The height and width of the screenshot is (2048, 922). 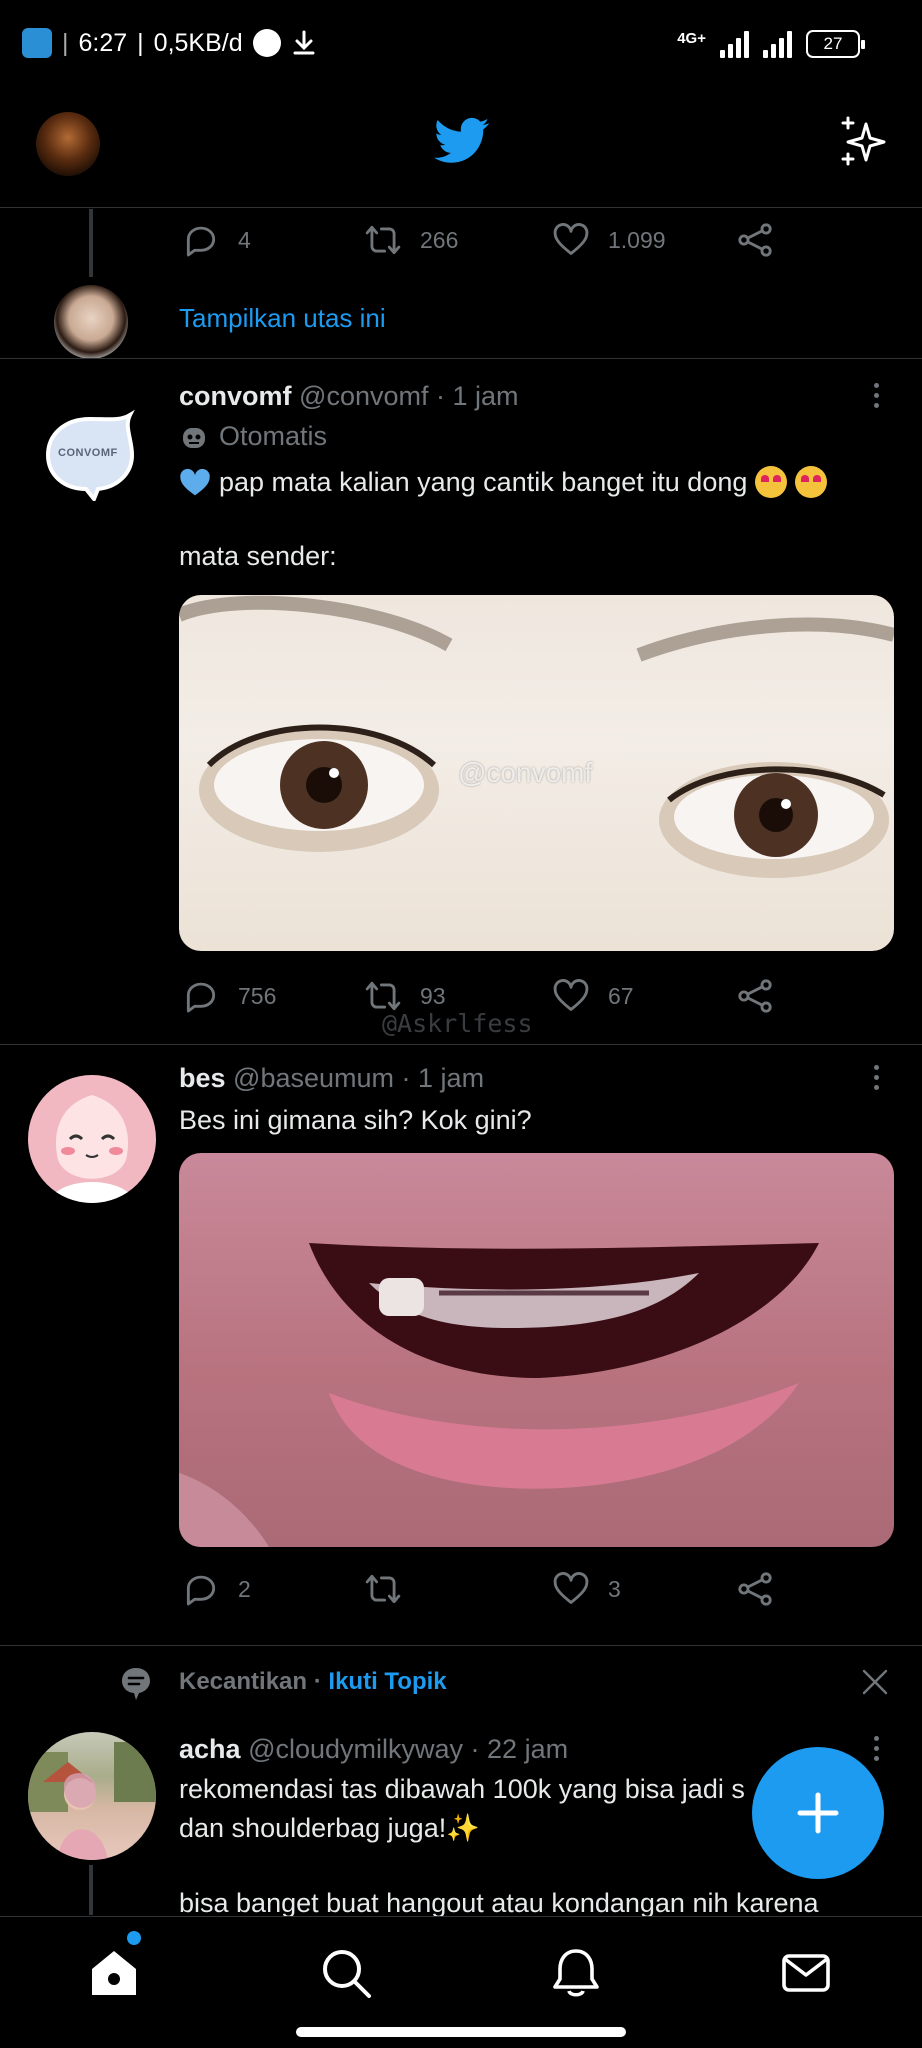 I want to click on compose-tweet-button, so click(x=818, y=1813).